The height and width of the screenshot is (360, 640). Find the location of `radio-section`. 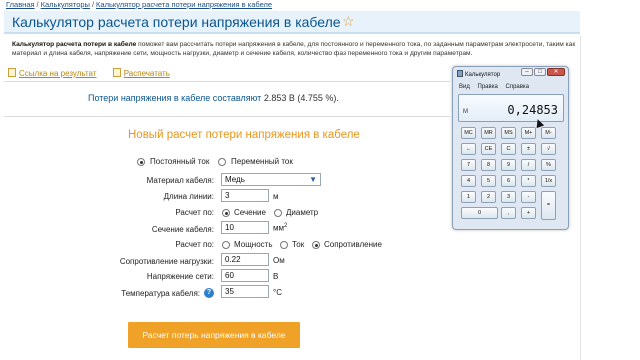

radio-section is located at coordinates (226, 213).